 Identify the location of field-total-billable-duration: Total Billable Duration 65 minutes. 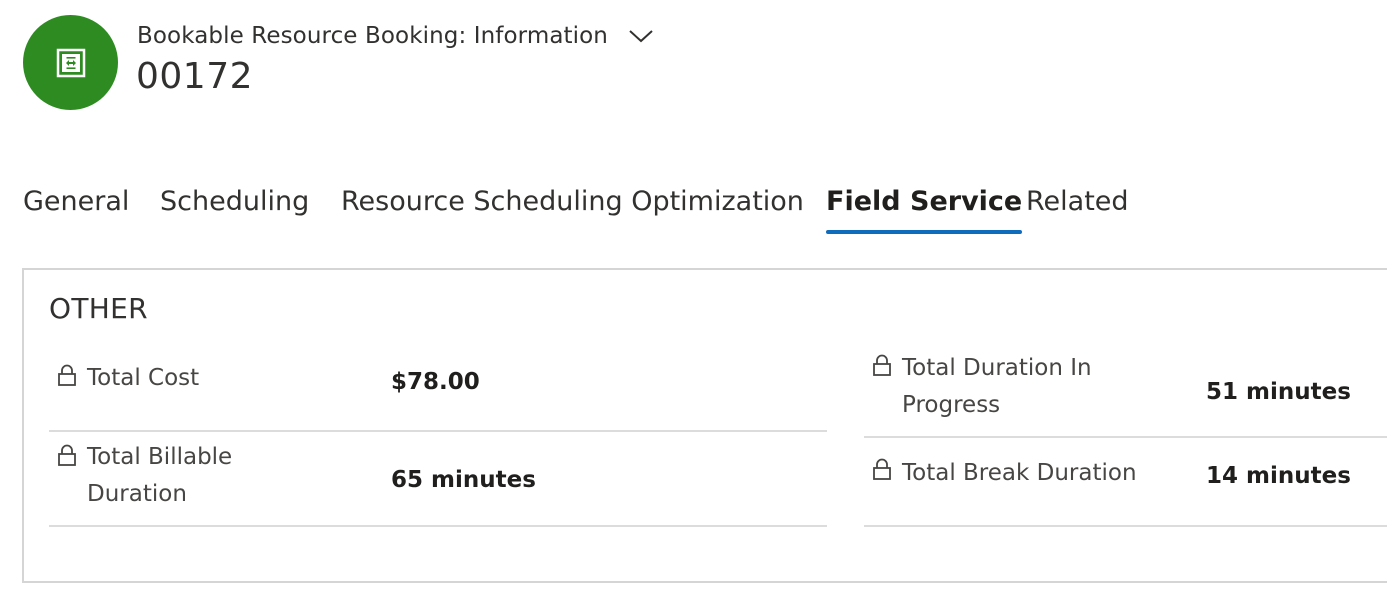
(438, 479).